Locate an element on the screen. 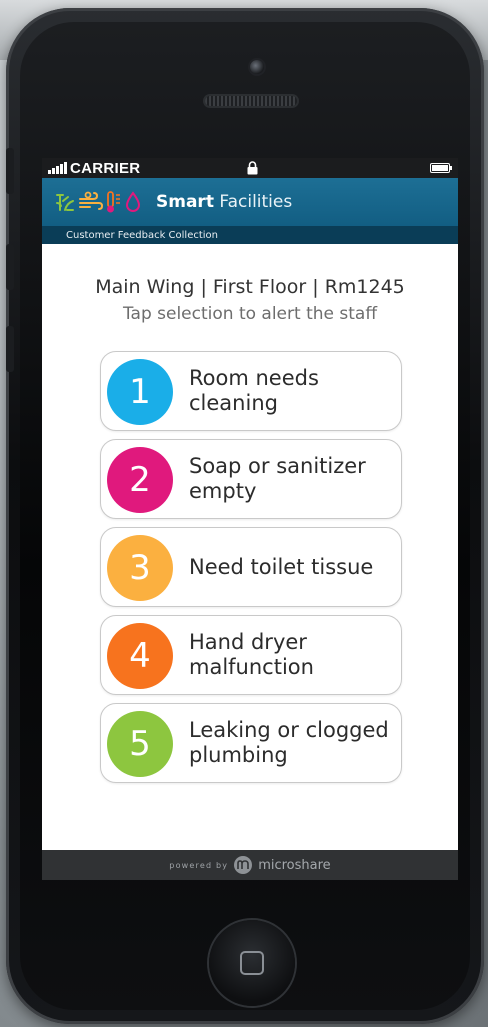 The image size is (488, 1027). option-label: Hand dryer malfunction is located at coordinates (251, 654).